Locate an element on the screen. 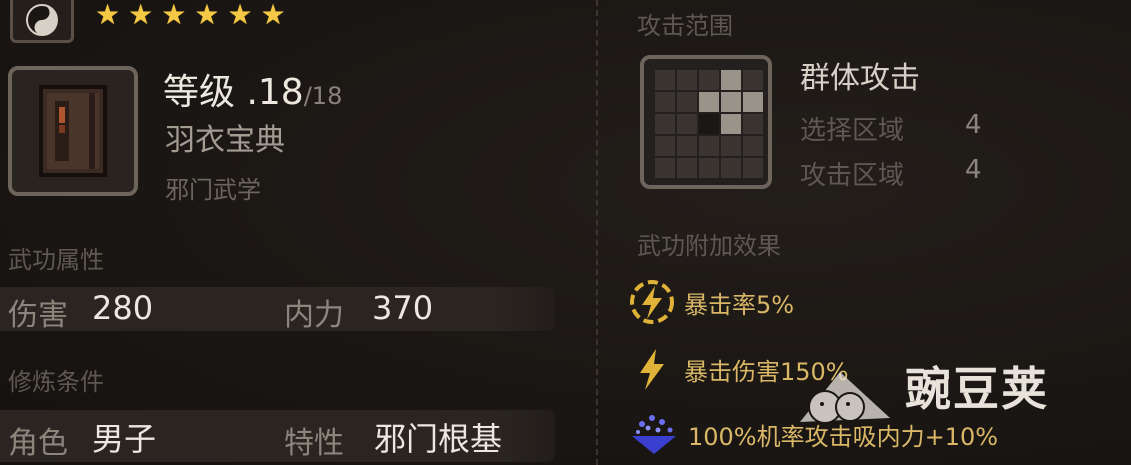 This screenshot has width=1131, height=465. absorb-icon is located at coordinates (654, 434).